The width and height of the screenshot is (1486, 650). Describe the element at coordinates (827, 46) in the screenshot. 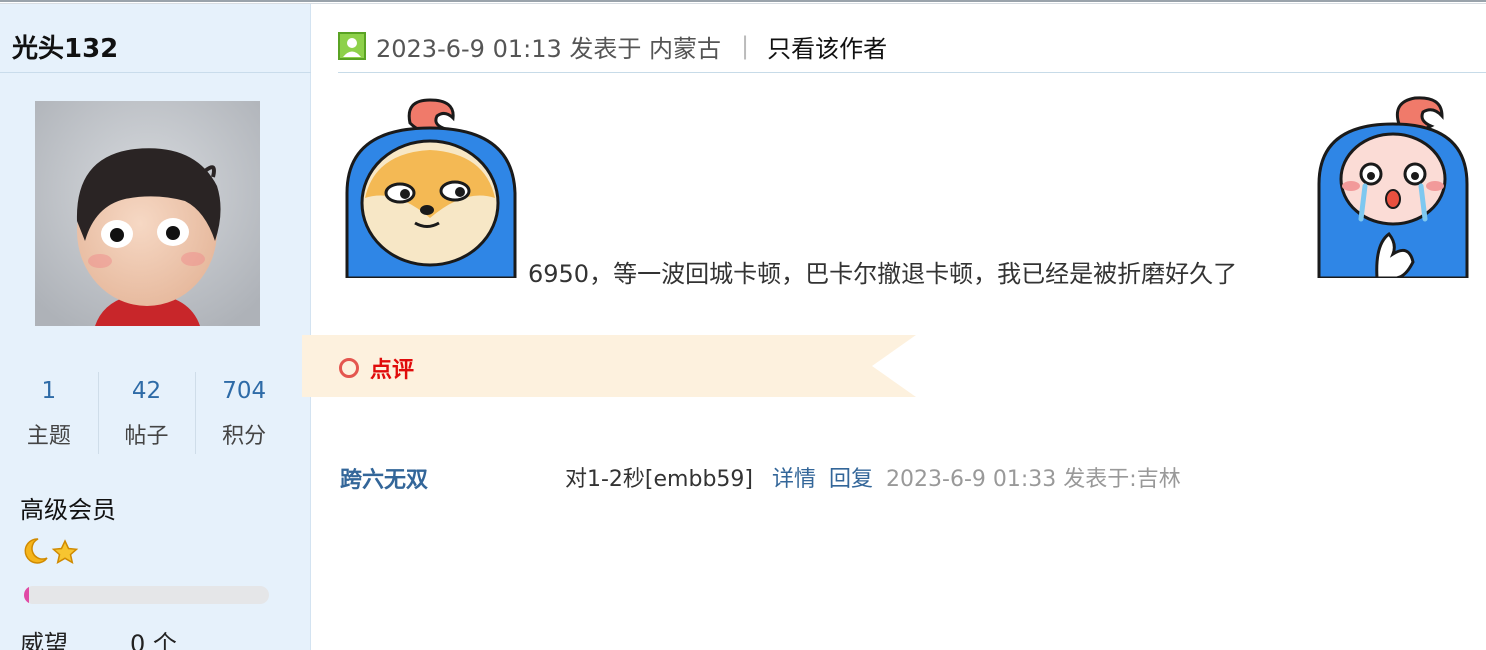

I see `only-author-link: 只看该作者` at that location.